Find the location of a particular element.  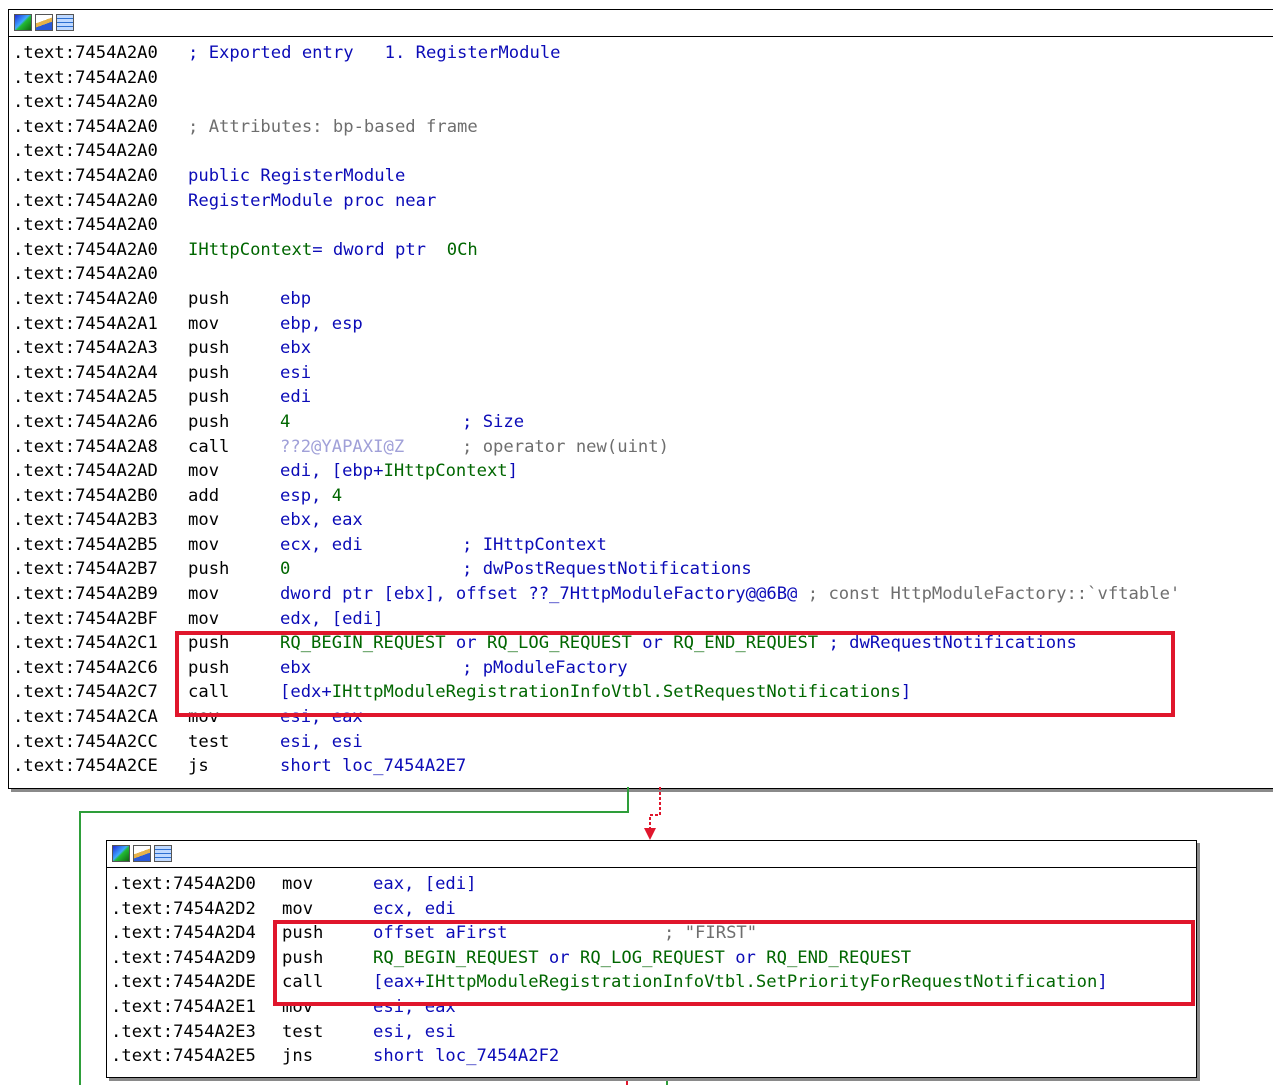

edit-node-icon is located at coordinates (142, 853).